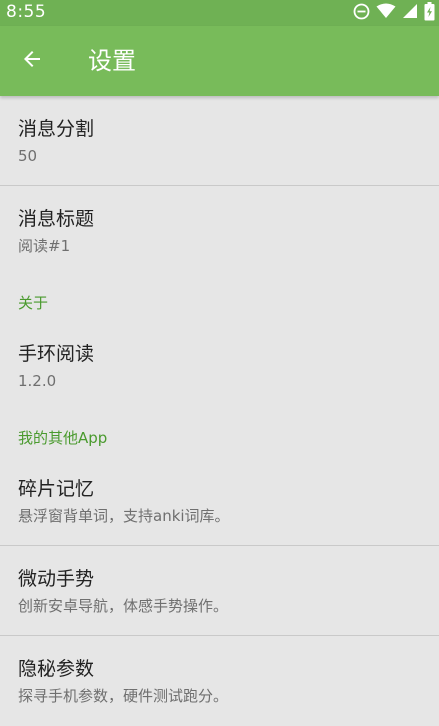  I want to click on setting-item-message-title: 消息标题 阅读#1, so click(219, 231).